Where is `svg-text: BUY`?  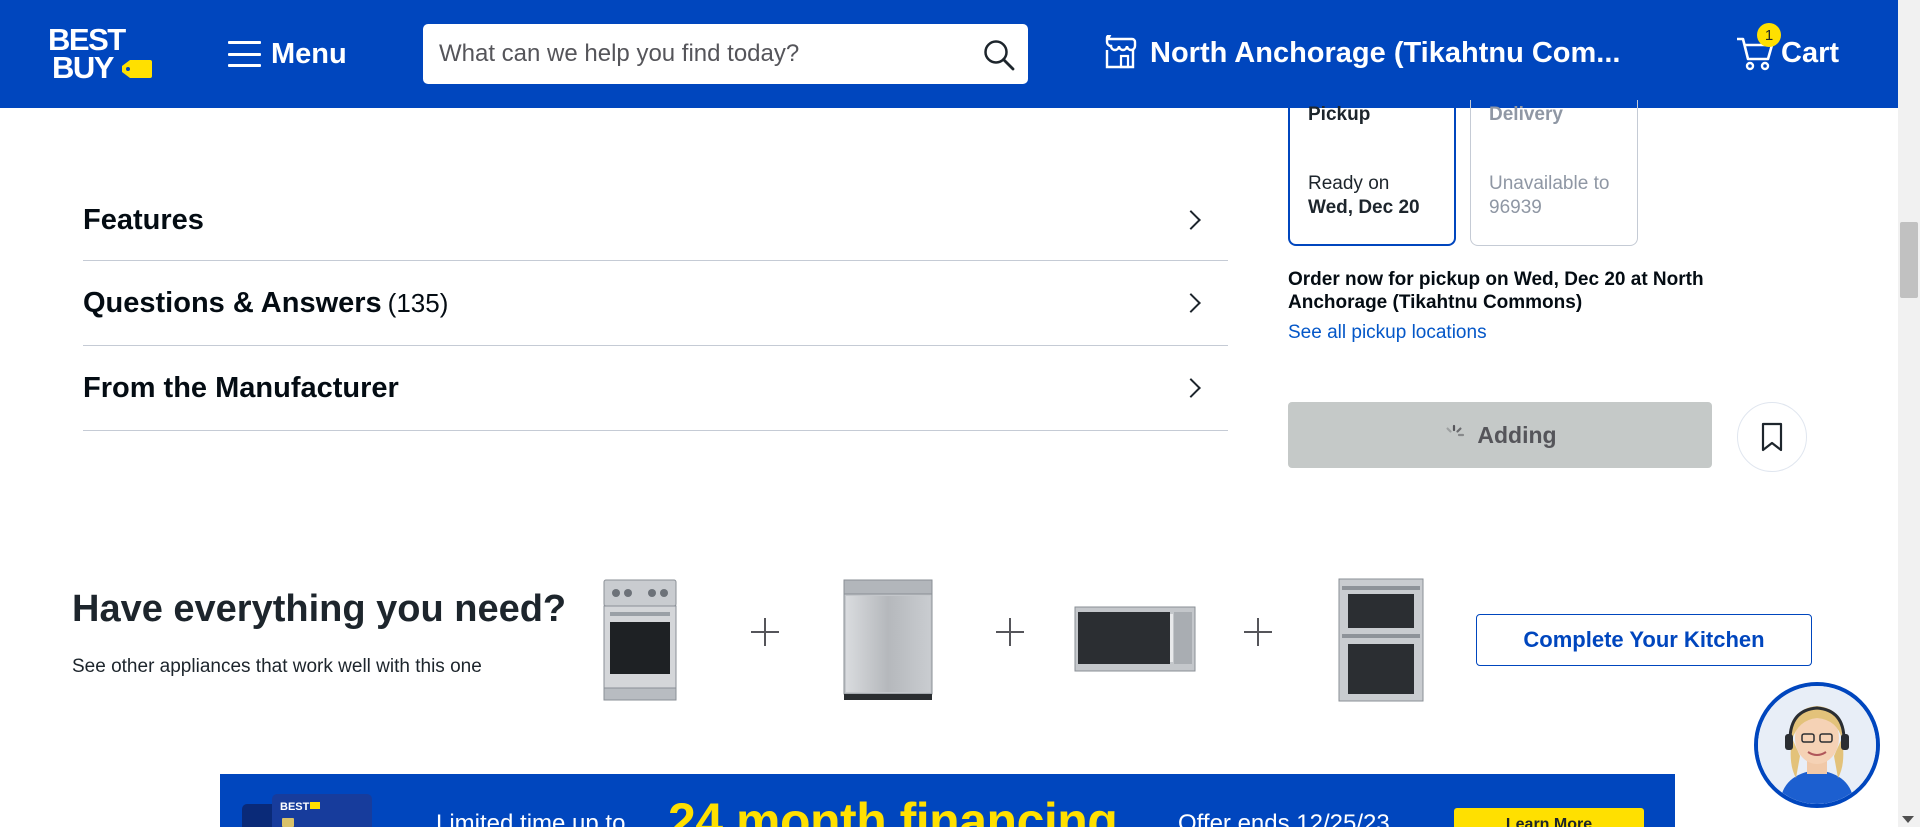
svg-text: BUY is located at coordinates (83, 67).